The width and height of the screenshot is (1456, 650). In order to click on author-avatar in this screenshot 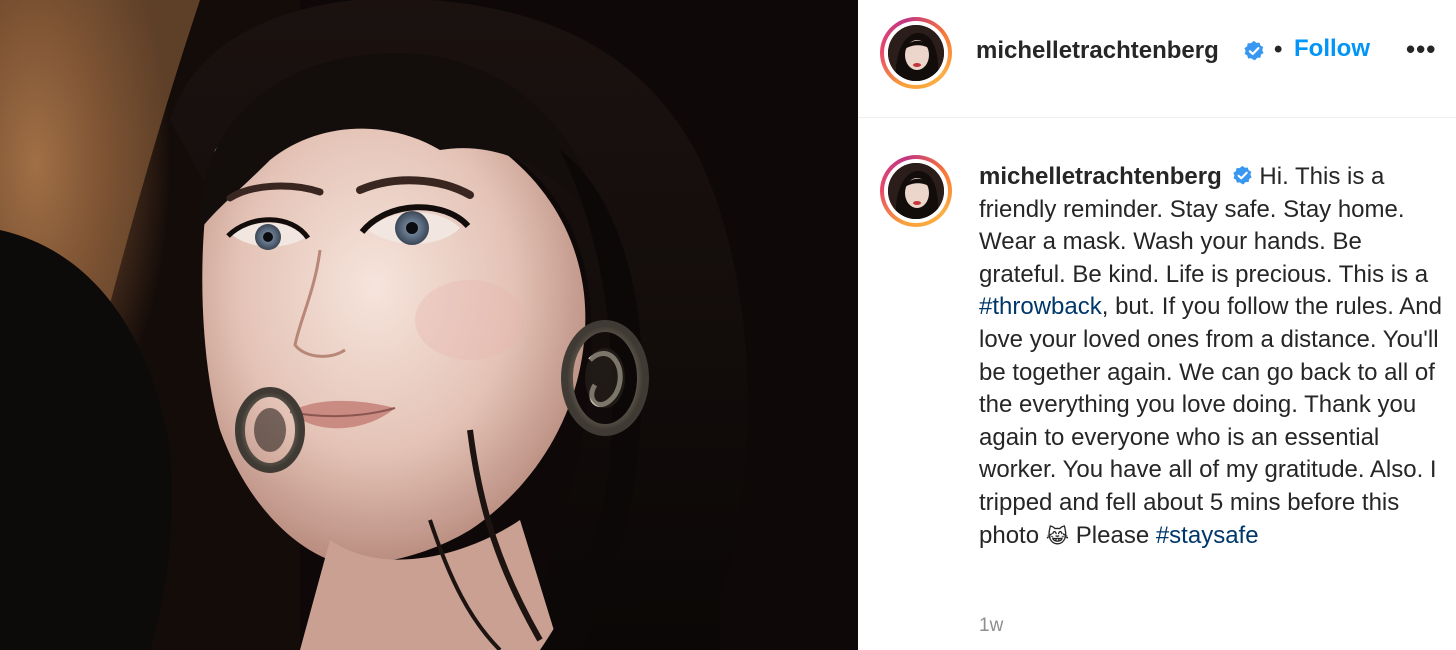, I will do `click(916, 53)`.